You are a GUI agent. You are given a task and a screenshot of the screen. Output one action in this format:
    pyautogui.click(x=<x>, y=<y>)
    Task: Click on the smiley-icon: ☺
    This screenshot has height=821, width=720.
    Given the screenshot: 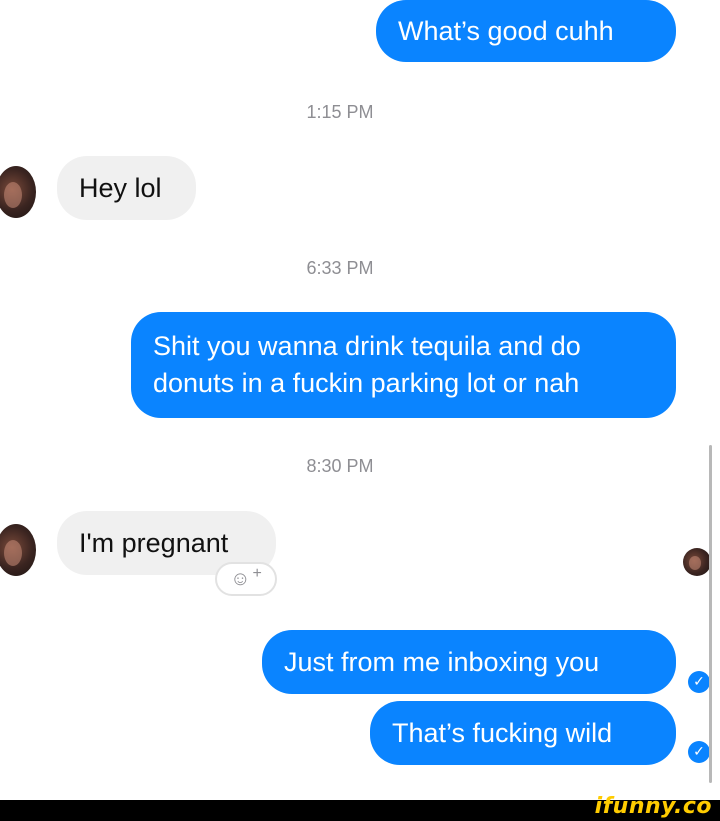 What is the action you would take?
    pyautogui.click(x=240, y=578)
    